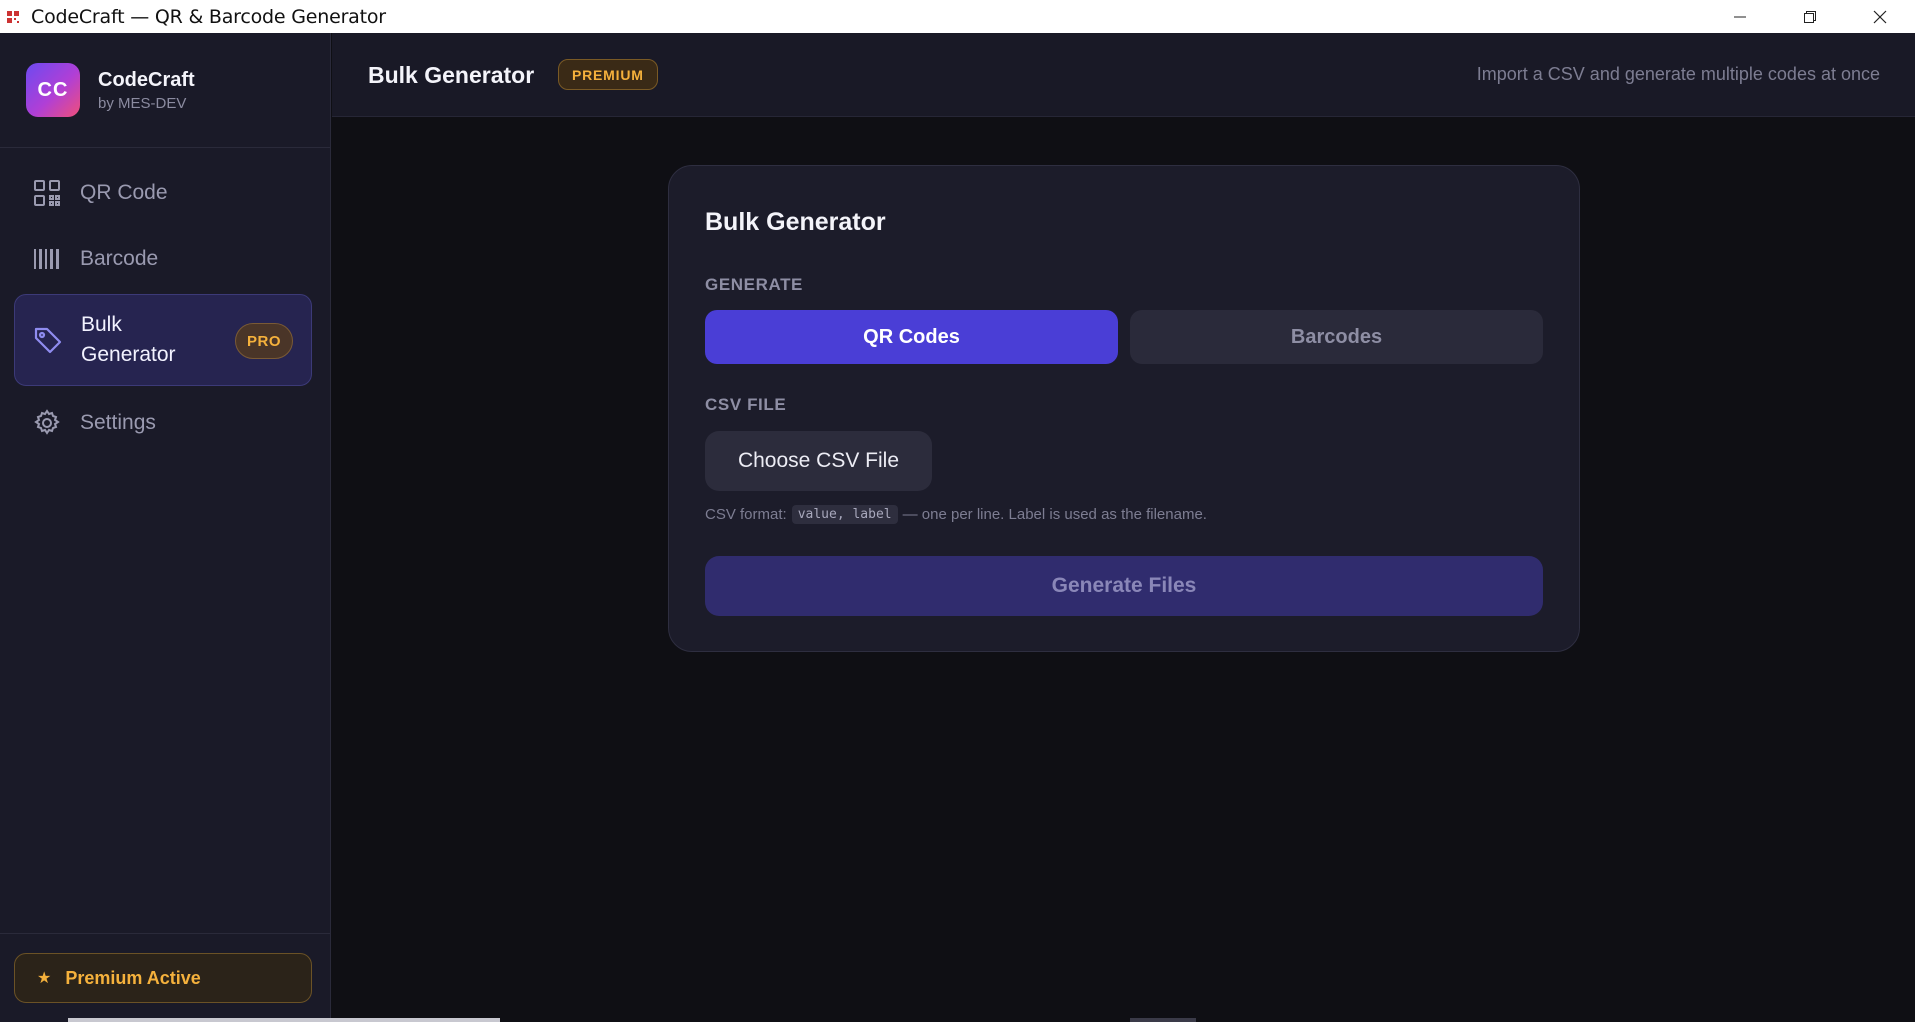 This screenshot has width=1915, height=1022. I want to click on restore-icon, so click(1810, 16).